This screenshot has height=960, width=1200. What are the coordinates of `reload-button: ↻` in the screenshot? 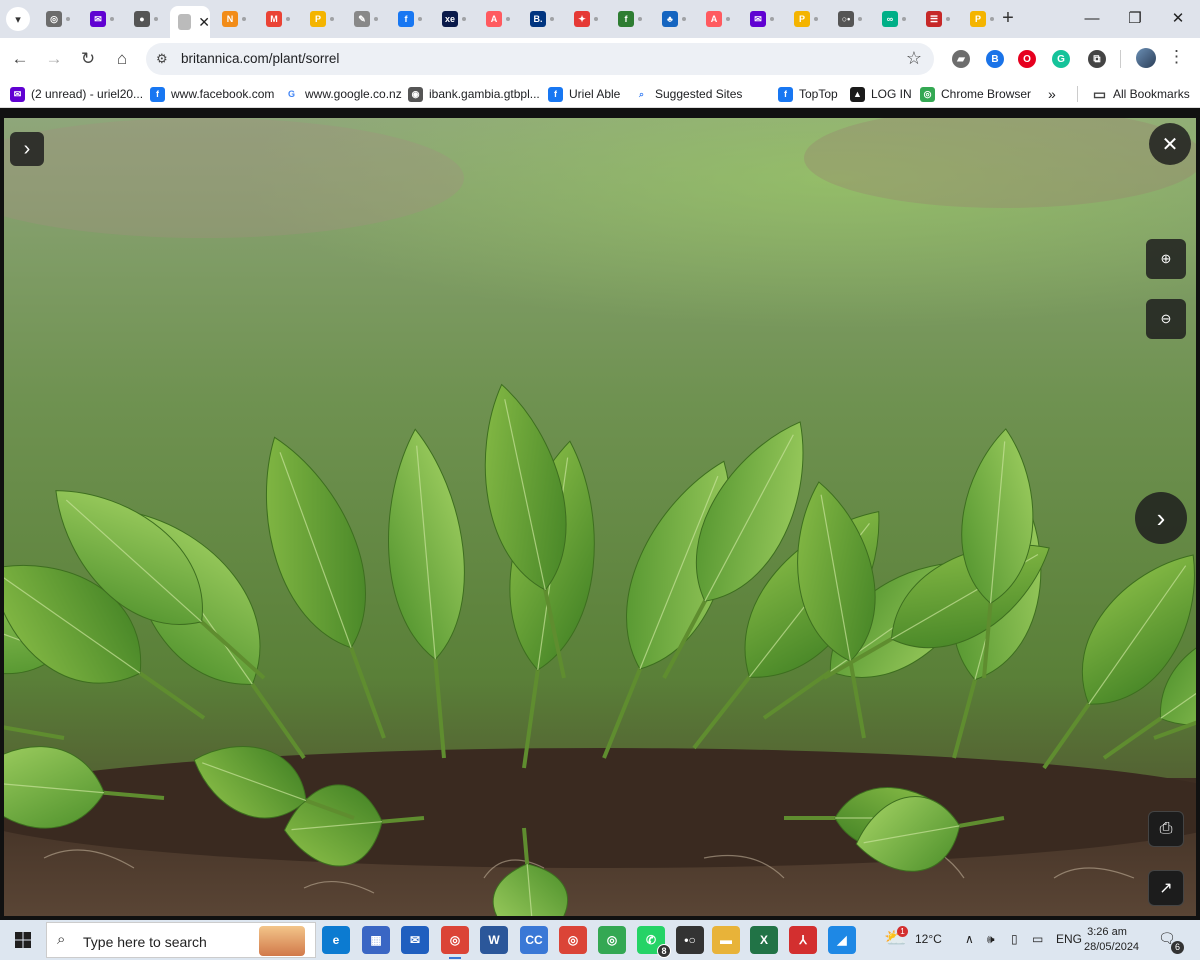 It's located at (88, 59).